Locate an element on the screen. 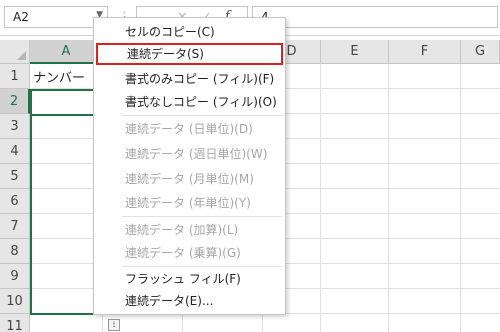 Image resolution: width=500 pixels, height=332 pixels. menu-item-fill-series: 連続データ(S) is located at coordinates (189, 54).